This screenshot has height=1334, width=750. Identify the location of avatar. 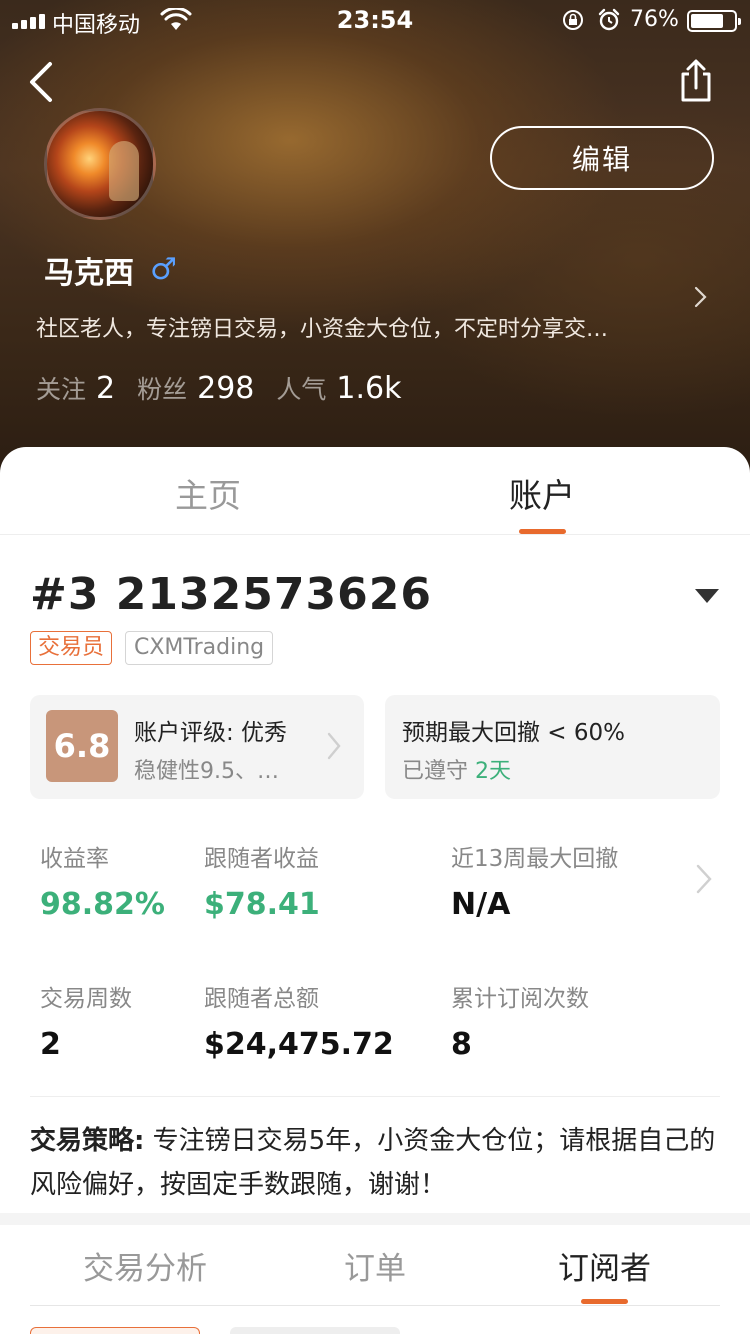
(100, 164).